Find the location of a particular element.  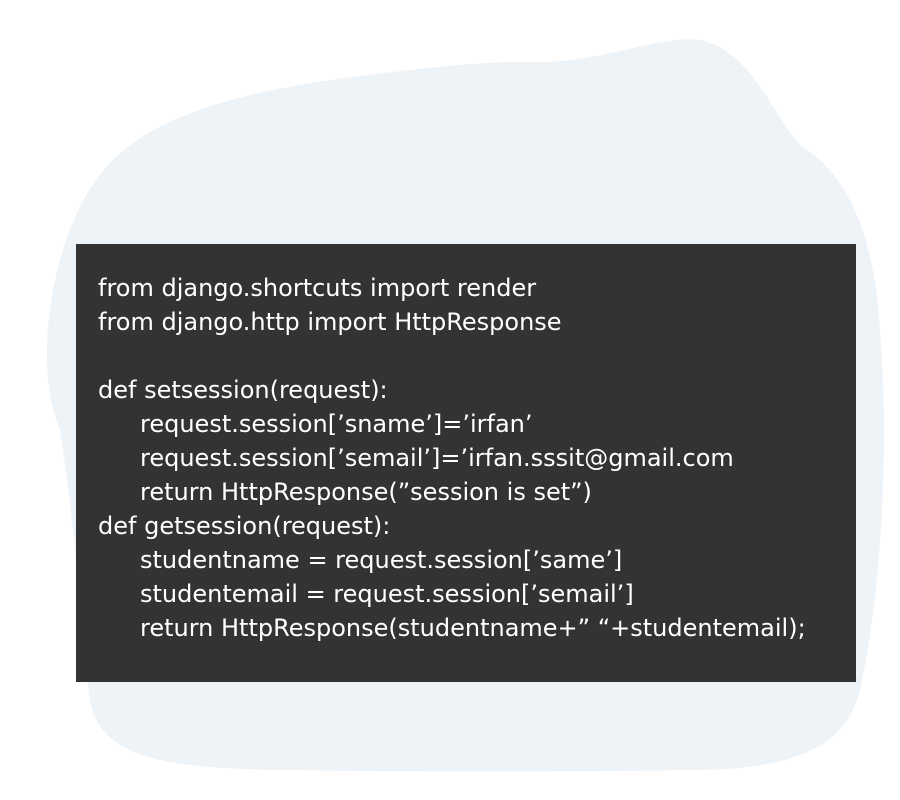

code-line-10: studentemail = request.session[’semail’] is located at coordinates (387, 594).